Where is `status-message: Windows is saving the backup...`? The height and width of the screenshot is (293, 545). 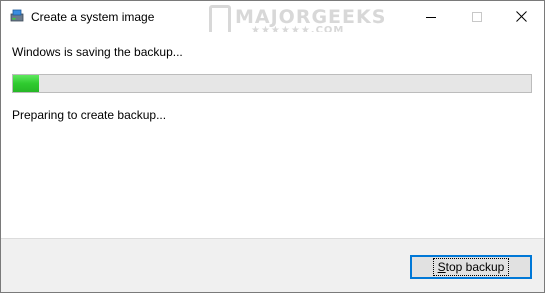 status-message: Windows is saving the backup... is located at coordinates (97, 52).